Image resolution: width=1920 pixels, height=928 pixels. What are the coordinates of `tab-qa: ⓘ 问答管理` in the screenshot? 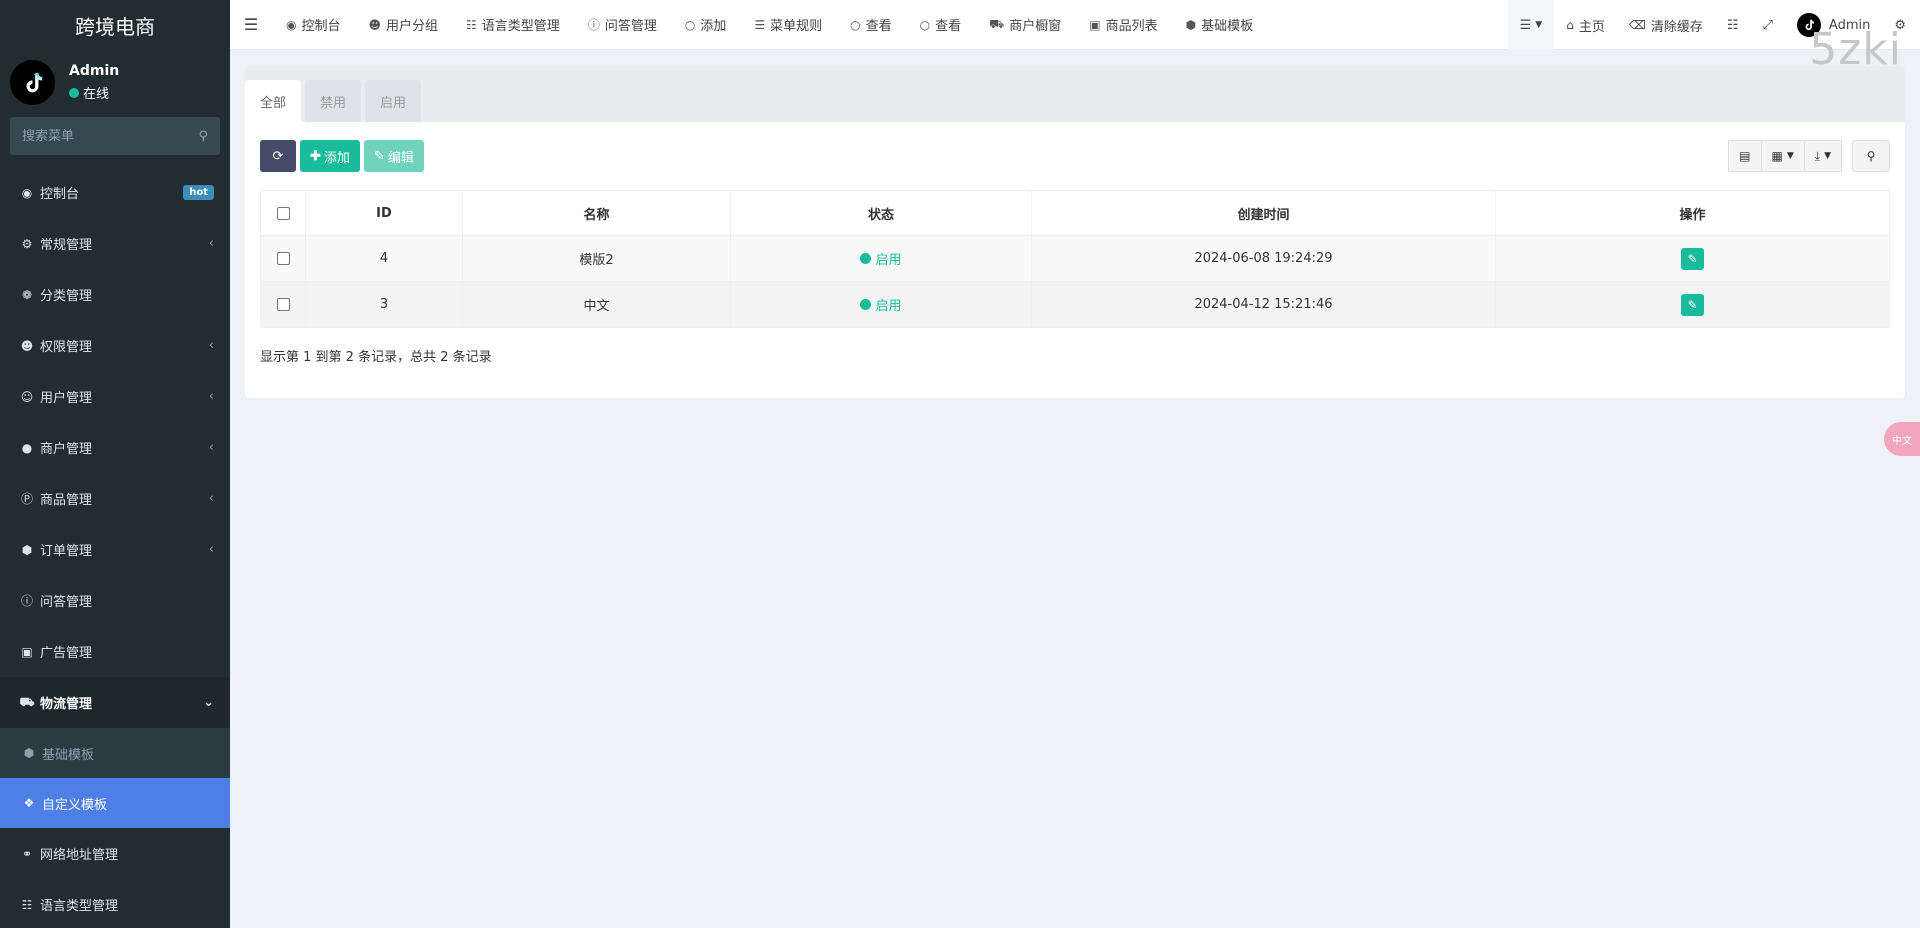 It's located at (622, 25).